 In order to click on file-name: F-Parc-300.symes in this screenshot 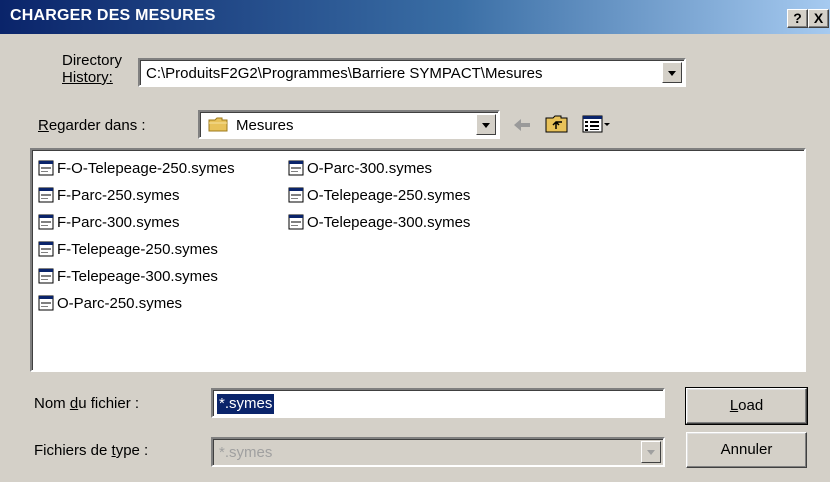, I will do `click(118, 222)`.